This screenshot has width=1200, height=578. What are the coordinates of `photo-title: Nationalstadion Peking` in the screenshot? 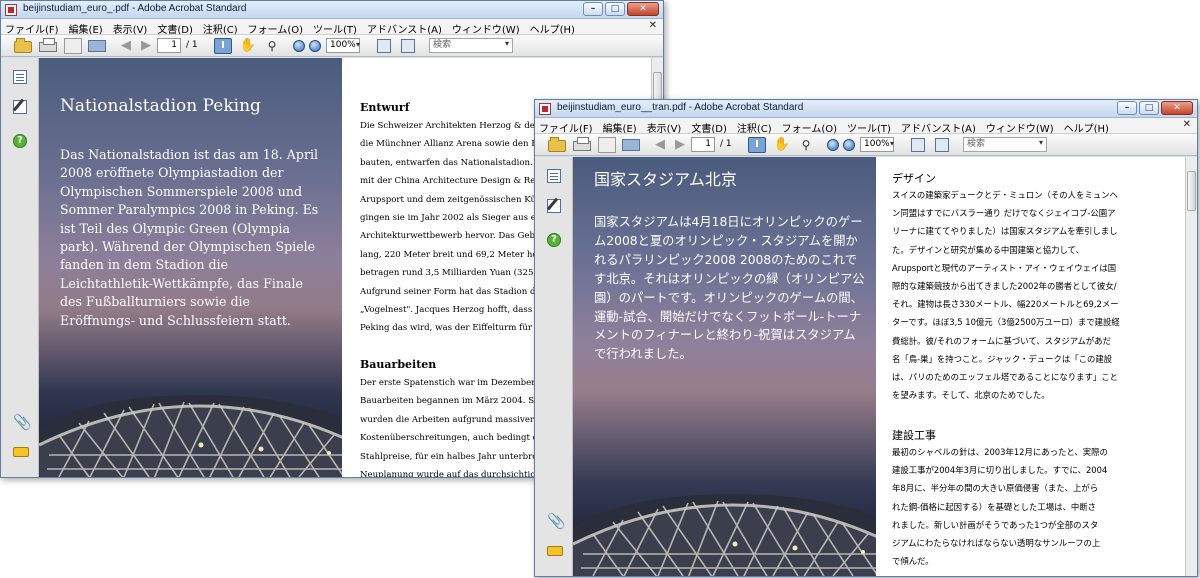 It's located at (160, 106).